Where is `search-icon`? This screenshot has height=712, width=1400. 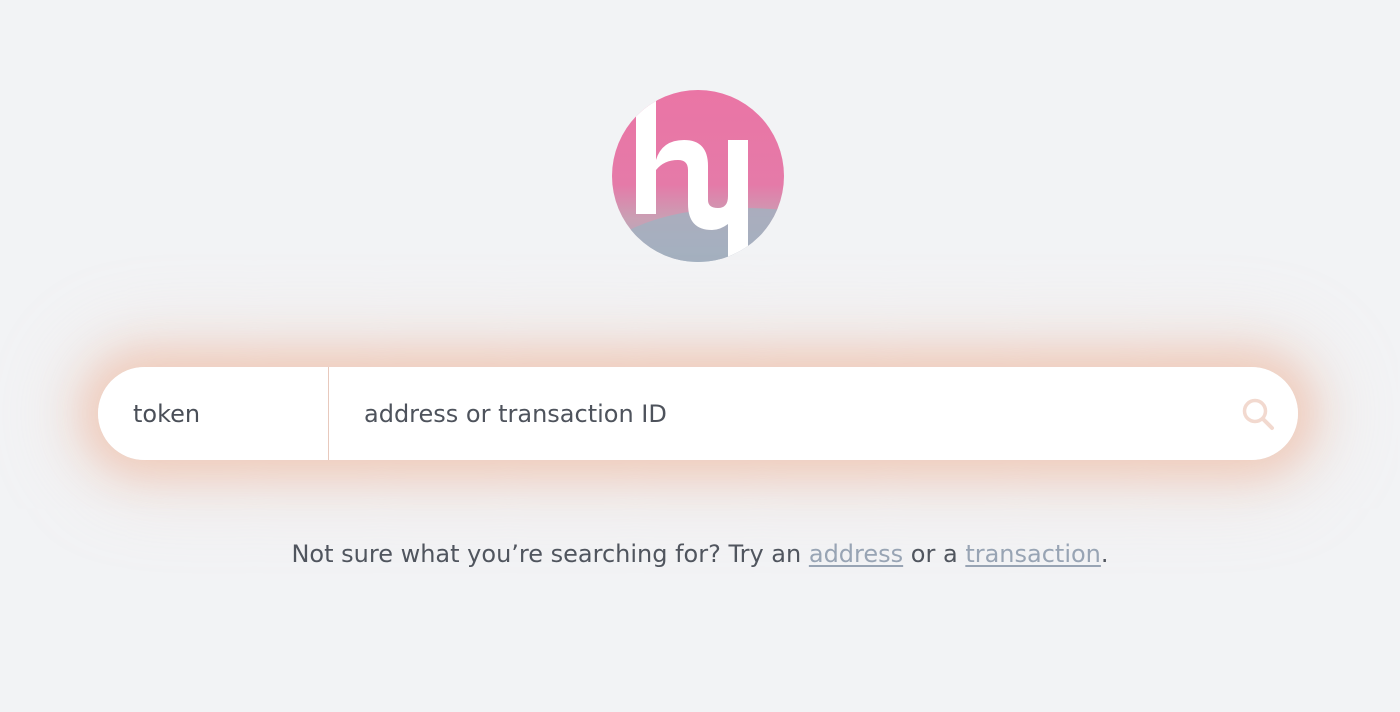
search-icon is located at coordinates (1258, 414).